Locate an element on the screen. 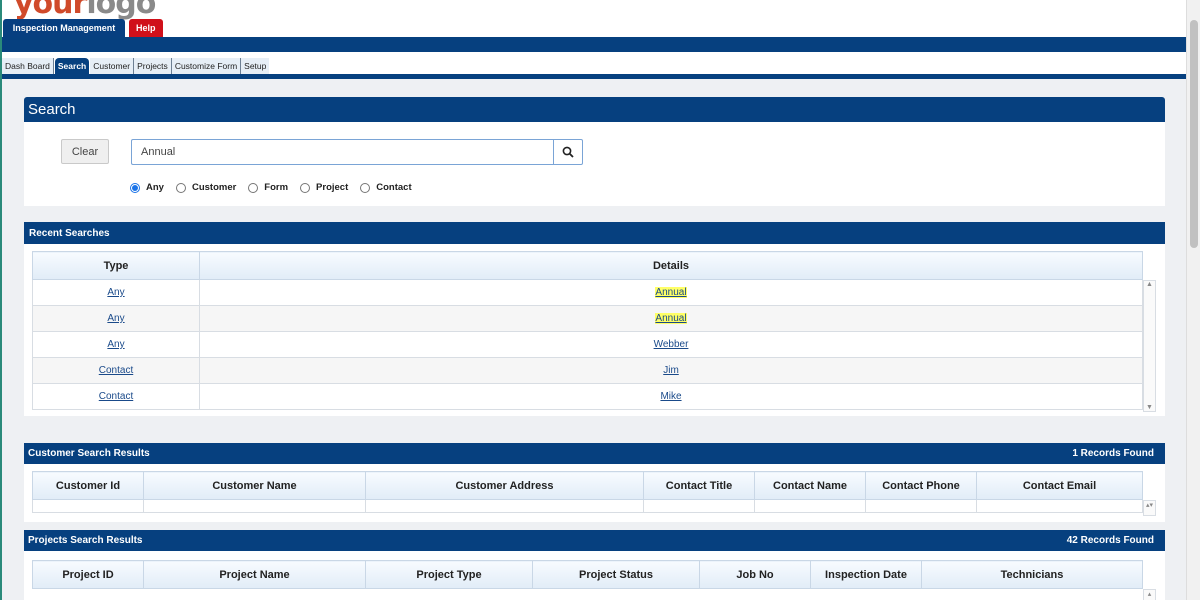 This screenshot has width=1200, height=600. recent-details-link: Webber is located at coordinates (671, 344).